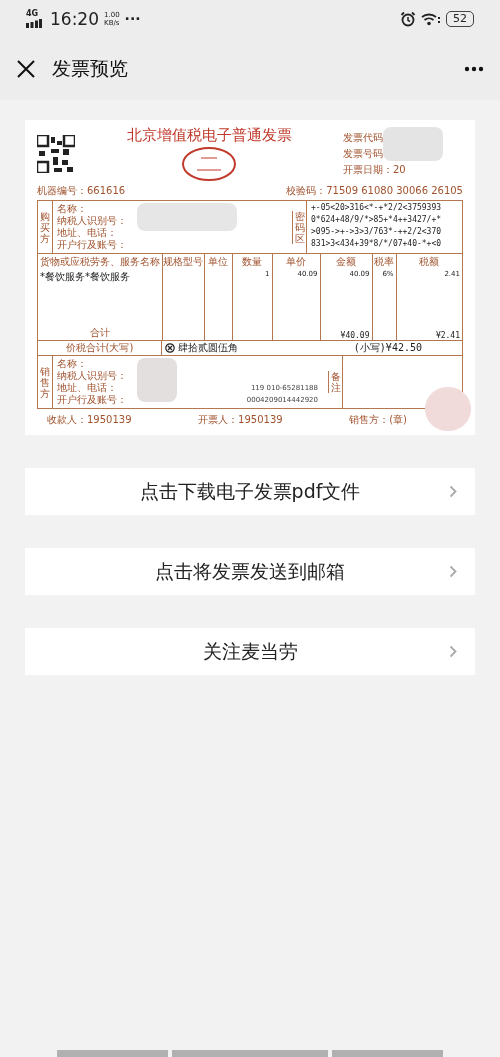 This screenshot has width=500, height=1057. What do you see at coordinates (431, 19) in the screenshot?
I see `wifi-icon` at bounding box center [431, 19].